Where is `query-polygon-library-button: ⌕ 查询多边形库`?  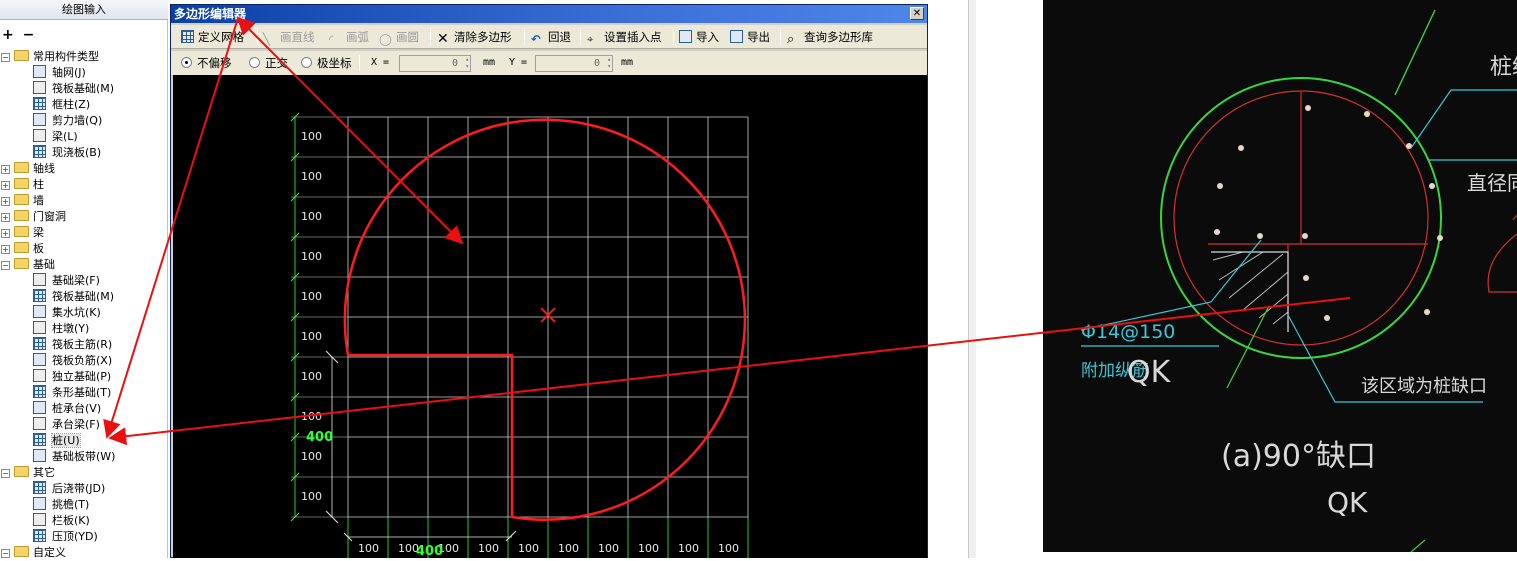 query-polygon-library-button: ⌕ 查询多边形库 is located at coordinates (830, 37).